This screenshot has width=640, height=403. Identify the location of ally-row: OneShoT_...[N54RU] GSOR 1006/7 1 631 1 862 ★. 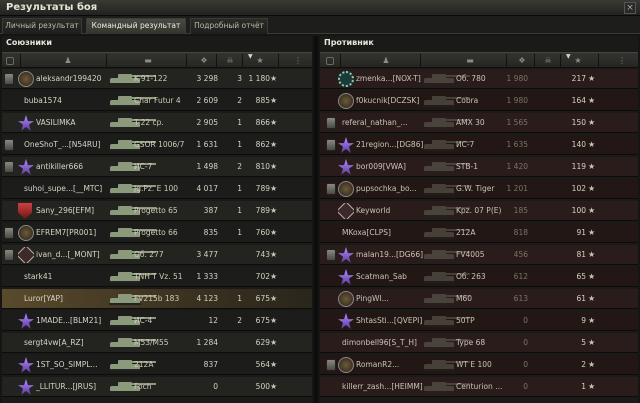
(157, 145).